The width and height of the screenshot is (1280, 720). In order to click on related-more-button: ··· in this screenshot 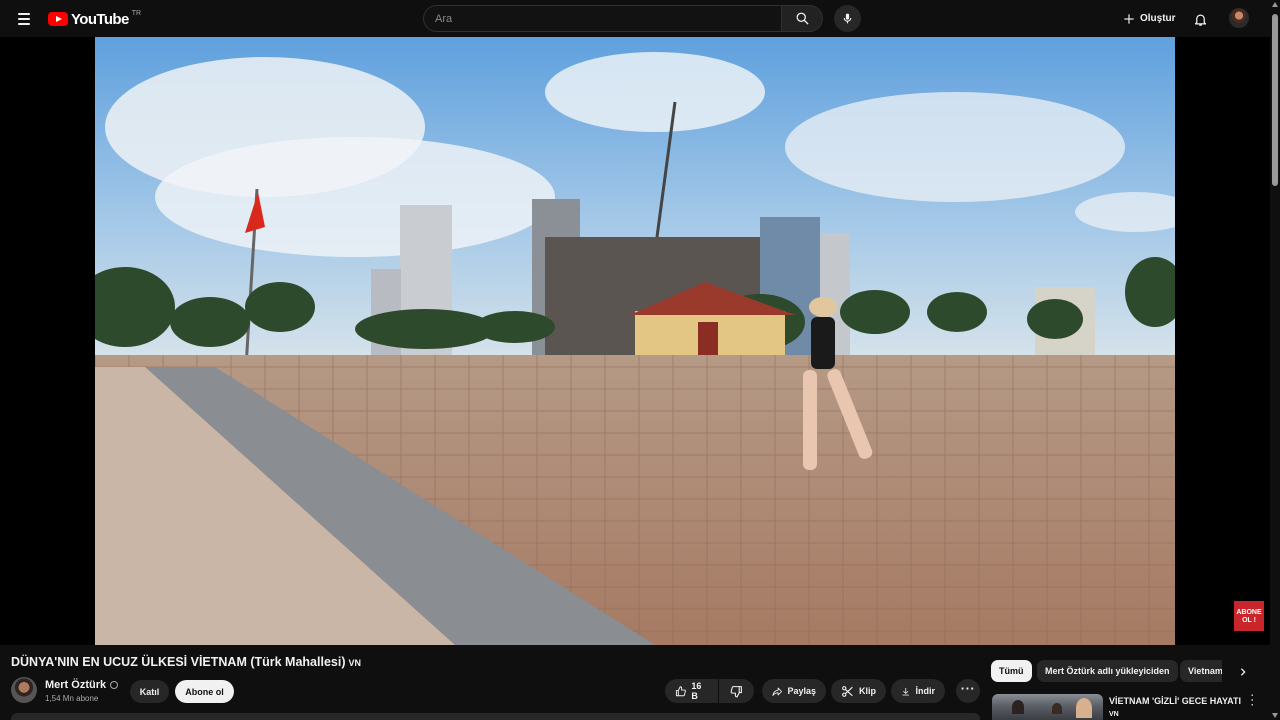, I will do `click(1253, 701)`.